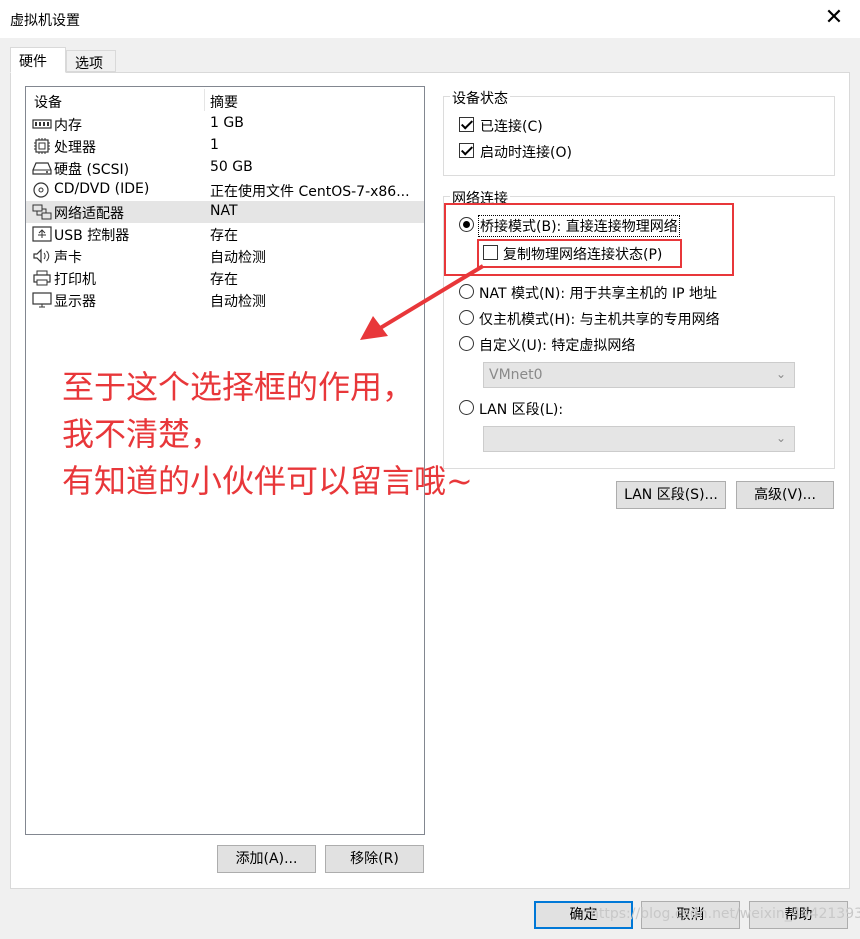  I want to click on annotation-text-line3: 有知道的小伙伴可以留言哦~, so click(267, 481).